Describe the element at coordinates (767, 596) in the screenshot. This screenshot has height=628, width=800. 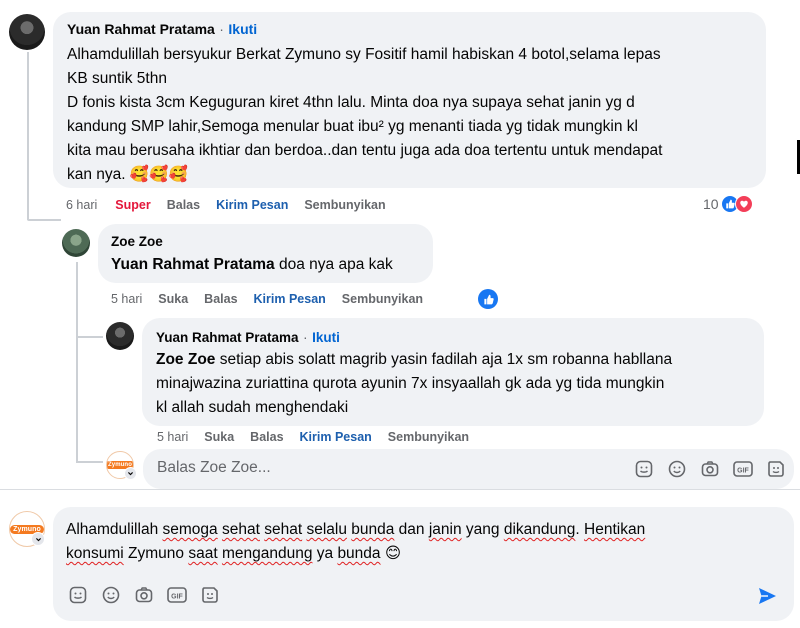
I see `send-icon` at that location.